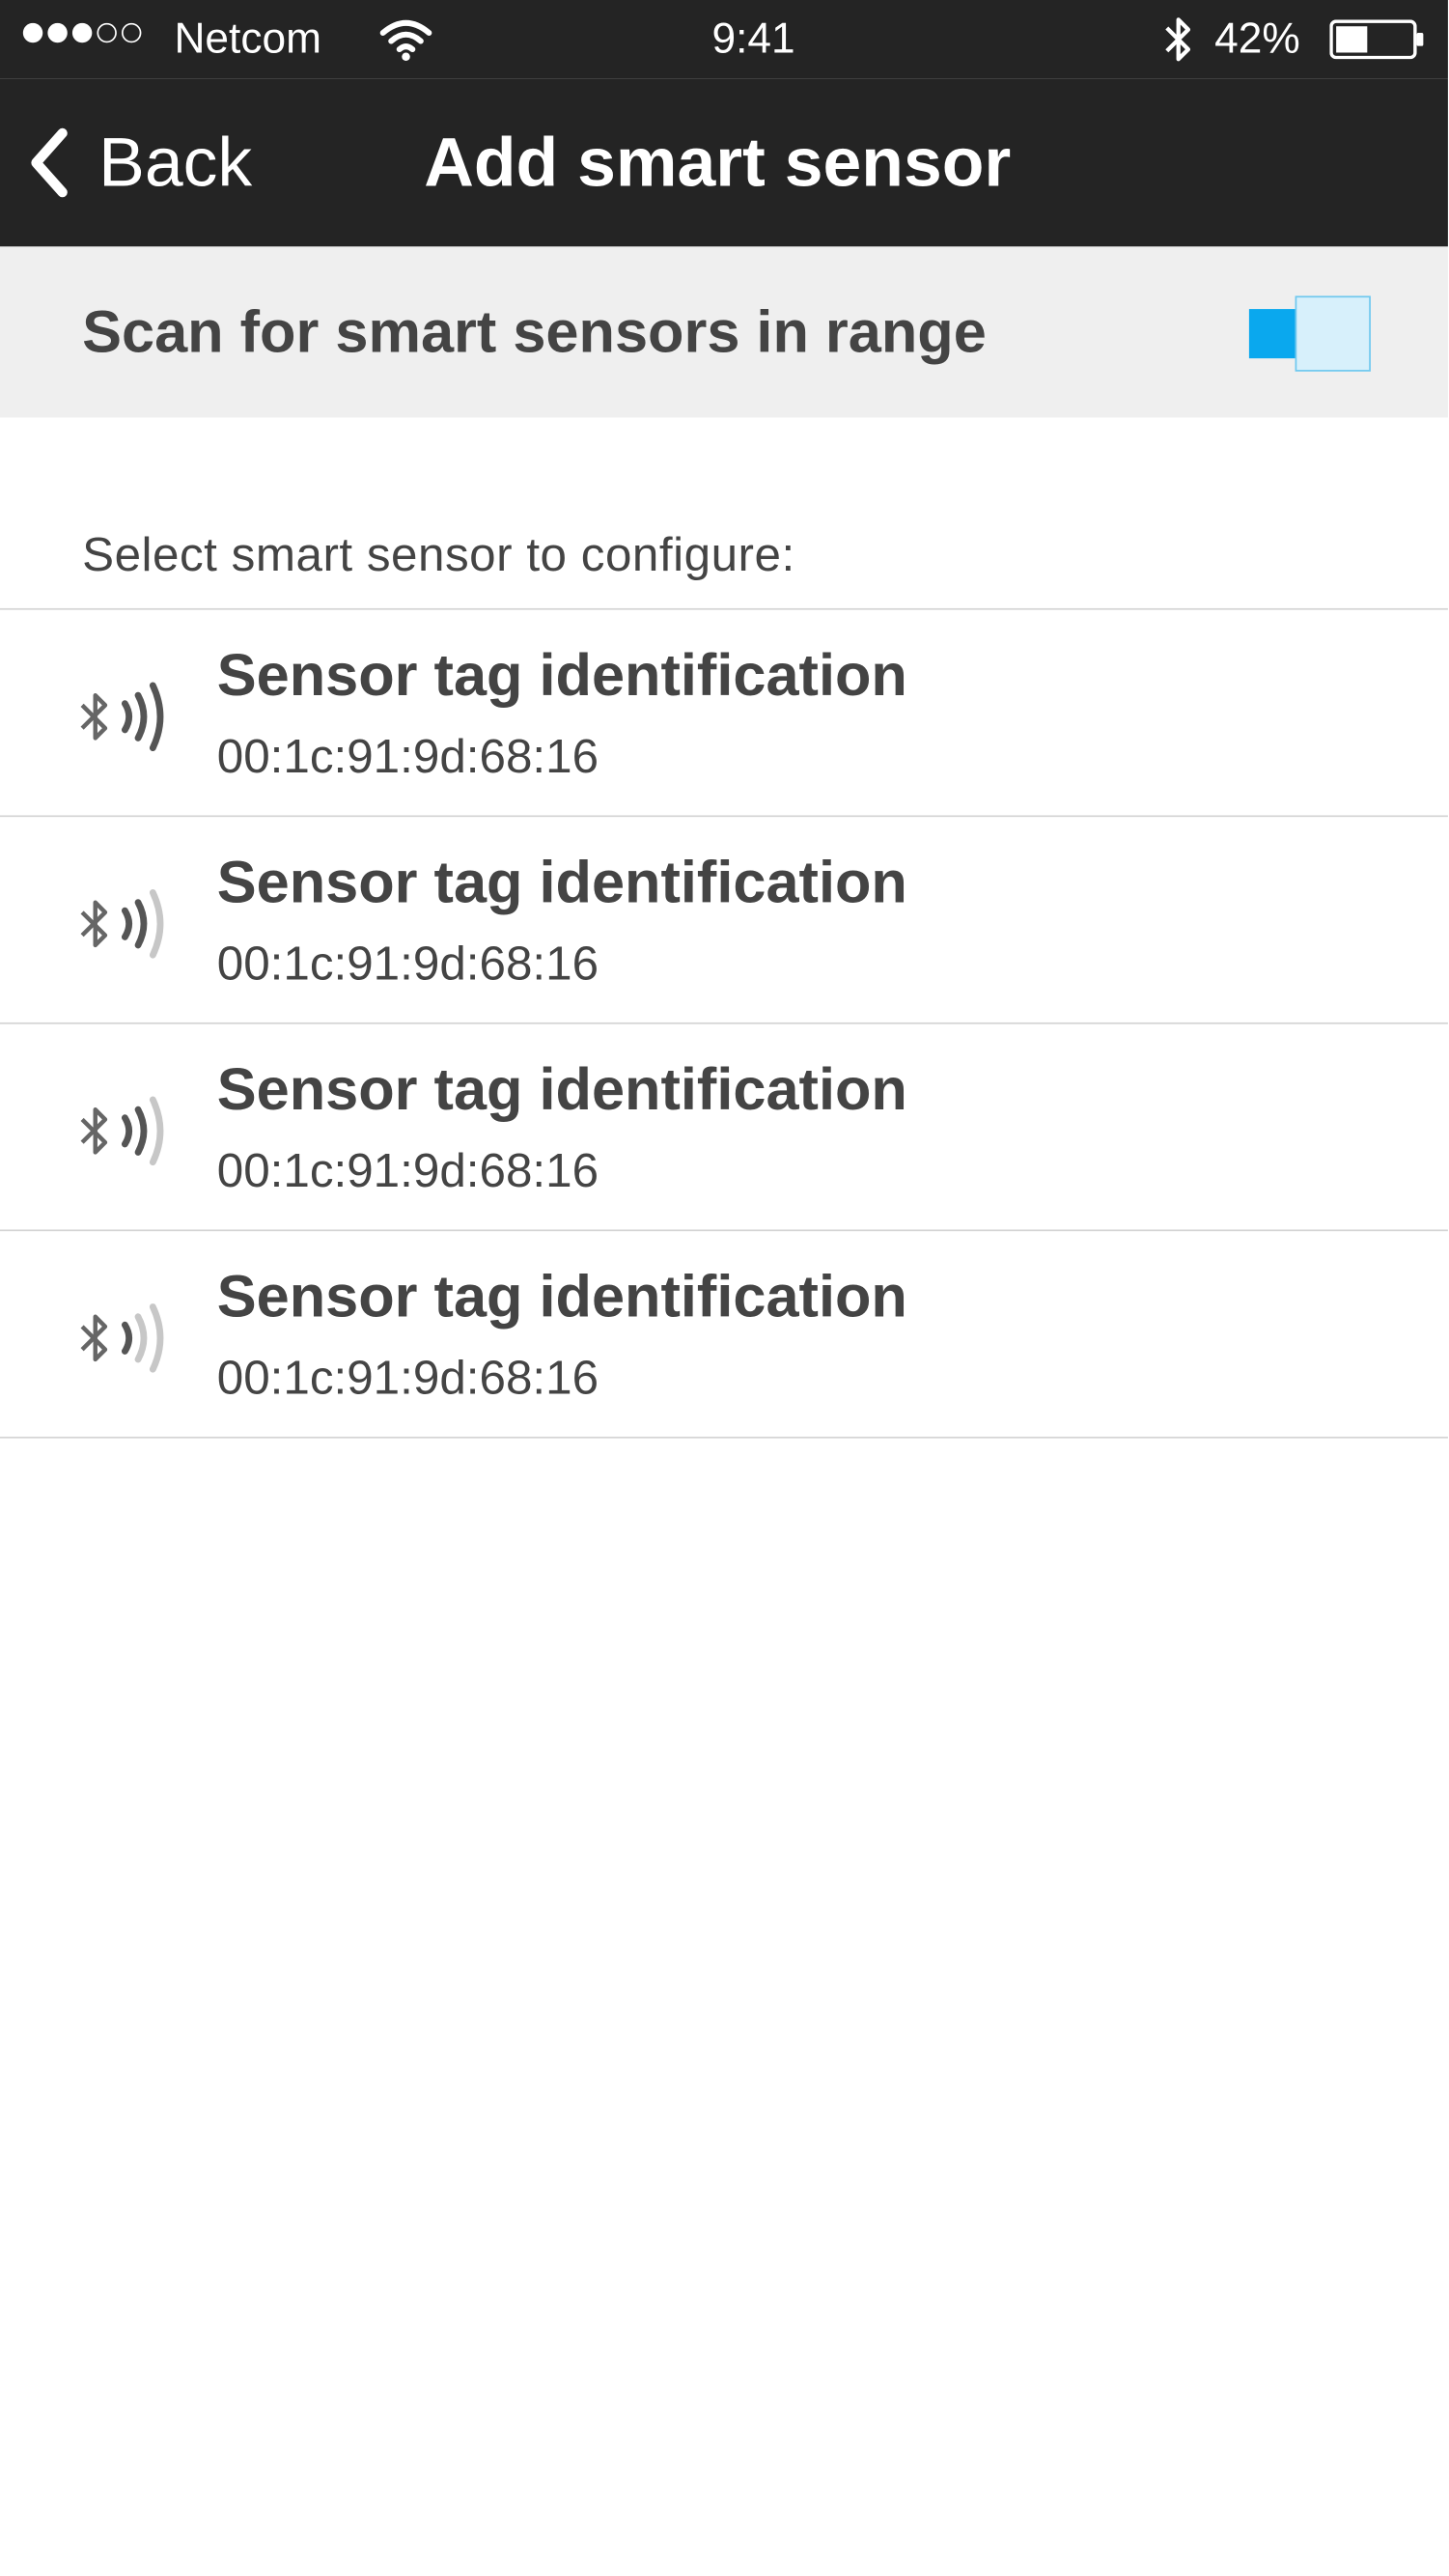 This screenshot has height=2576, width=1449. I want to click on toggle-indicator, so click(1273, 334).